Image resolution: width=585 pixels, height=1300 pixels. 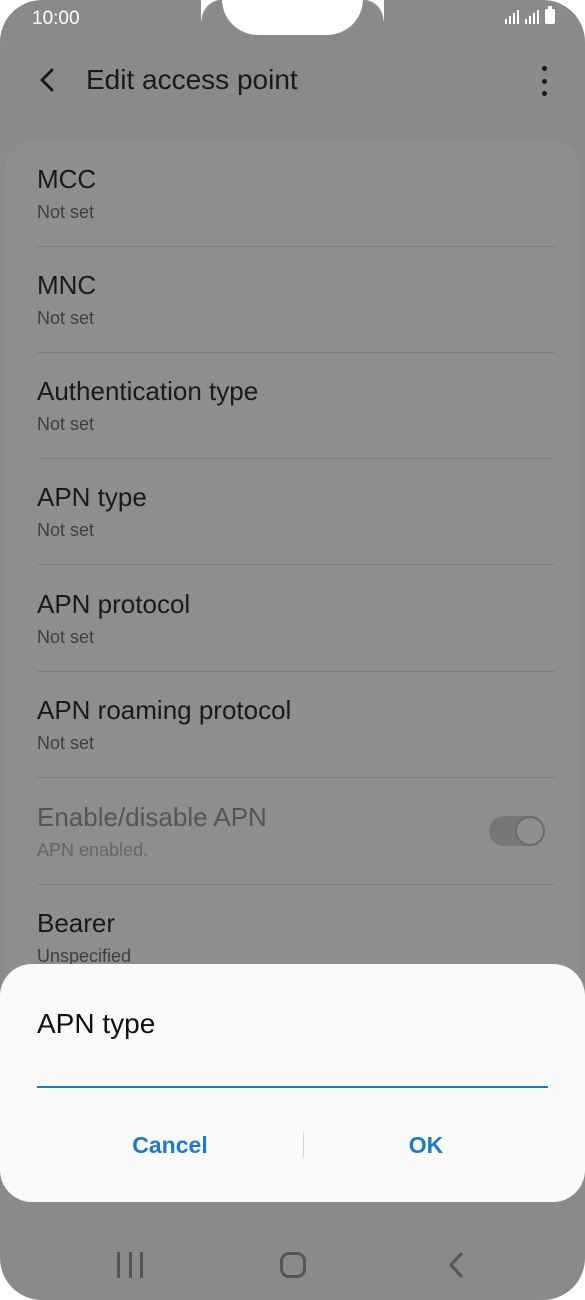 I want to click on setting-row-enable-apn: Enable/disable APN APN enabled., so click(x=296, y=831).